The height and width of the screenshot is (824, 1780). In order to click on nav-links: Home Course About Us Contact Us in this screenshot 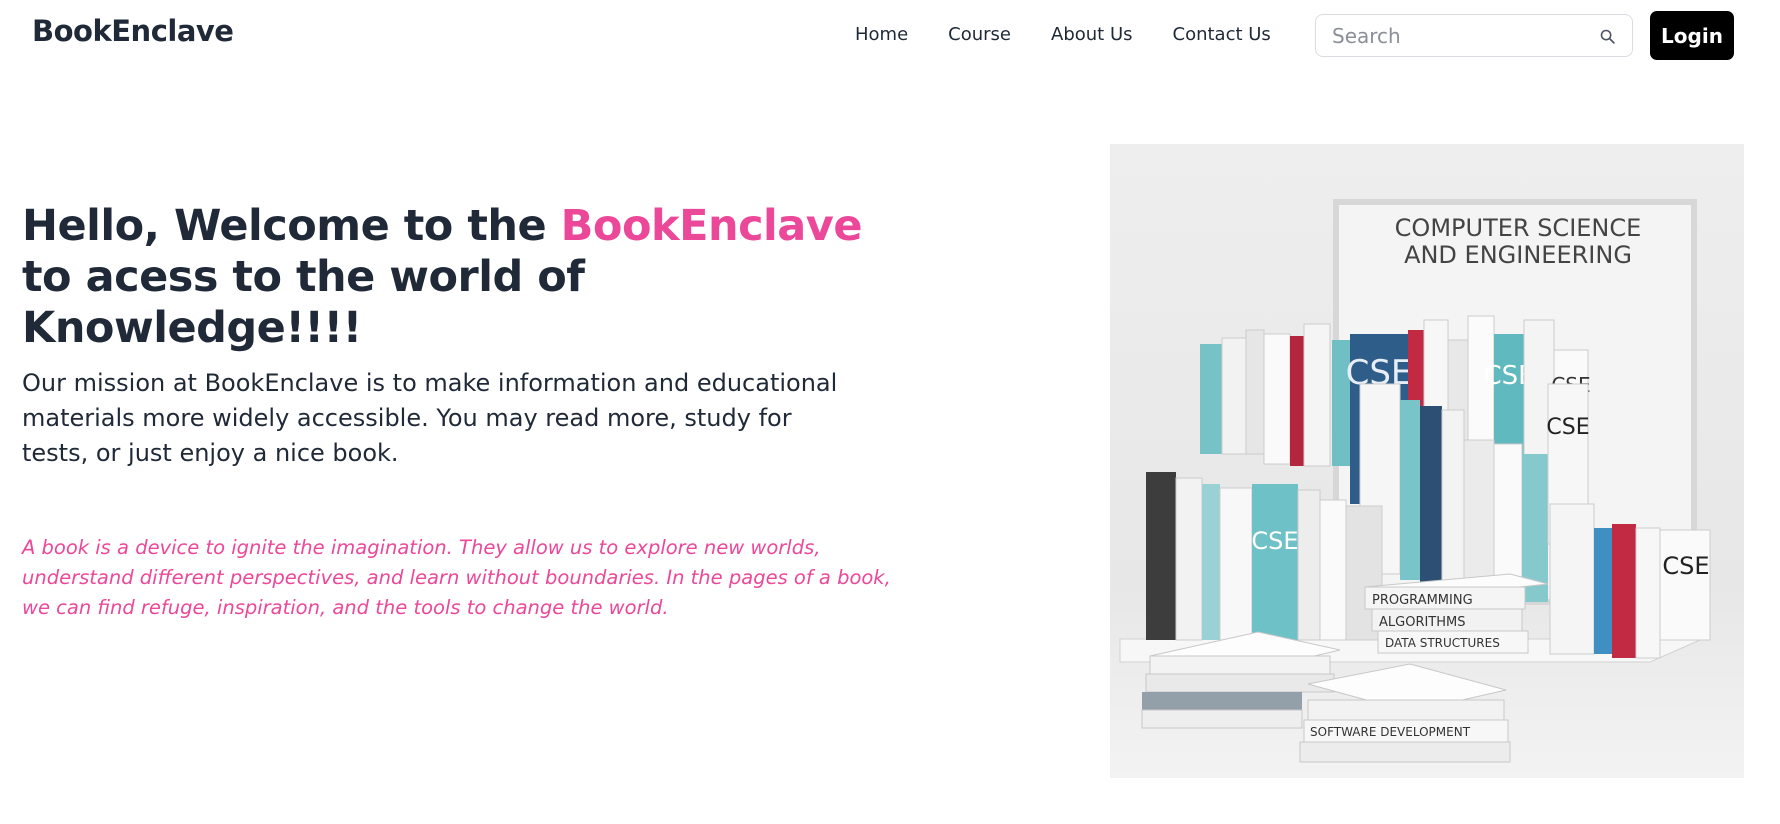, I will do `click(1083, 34)`.